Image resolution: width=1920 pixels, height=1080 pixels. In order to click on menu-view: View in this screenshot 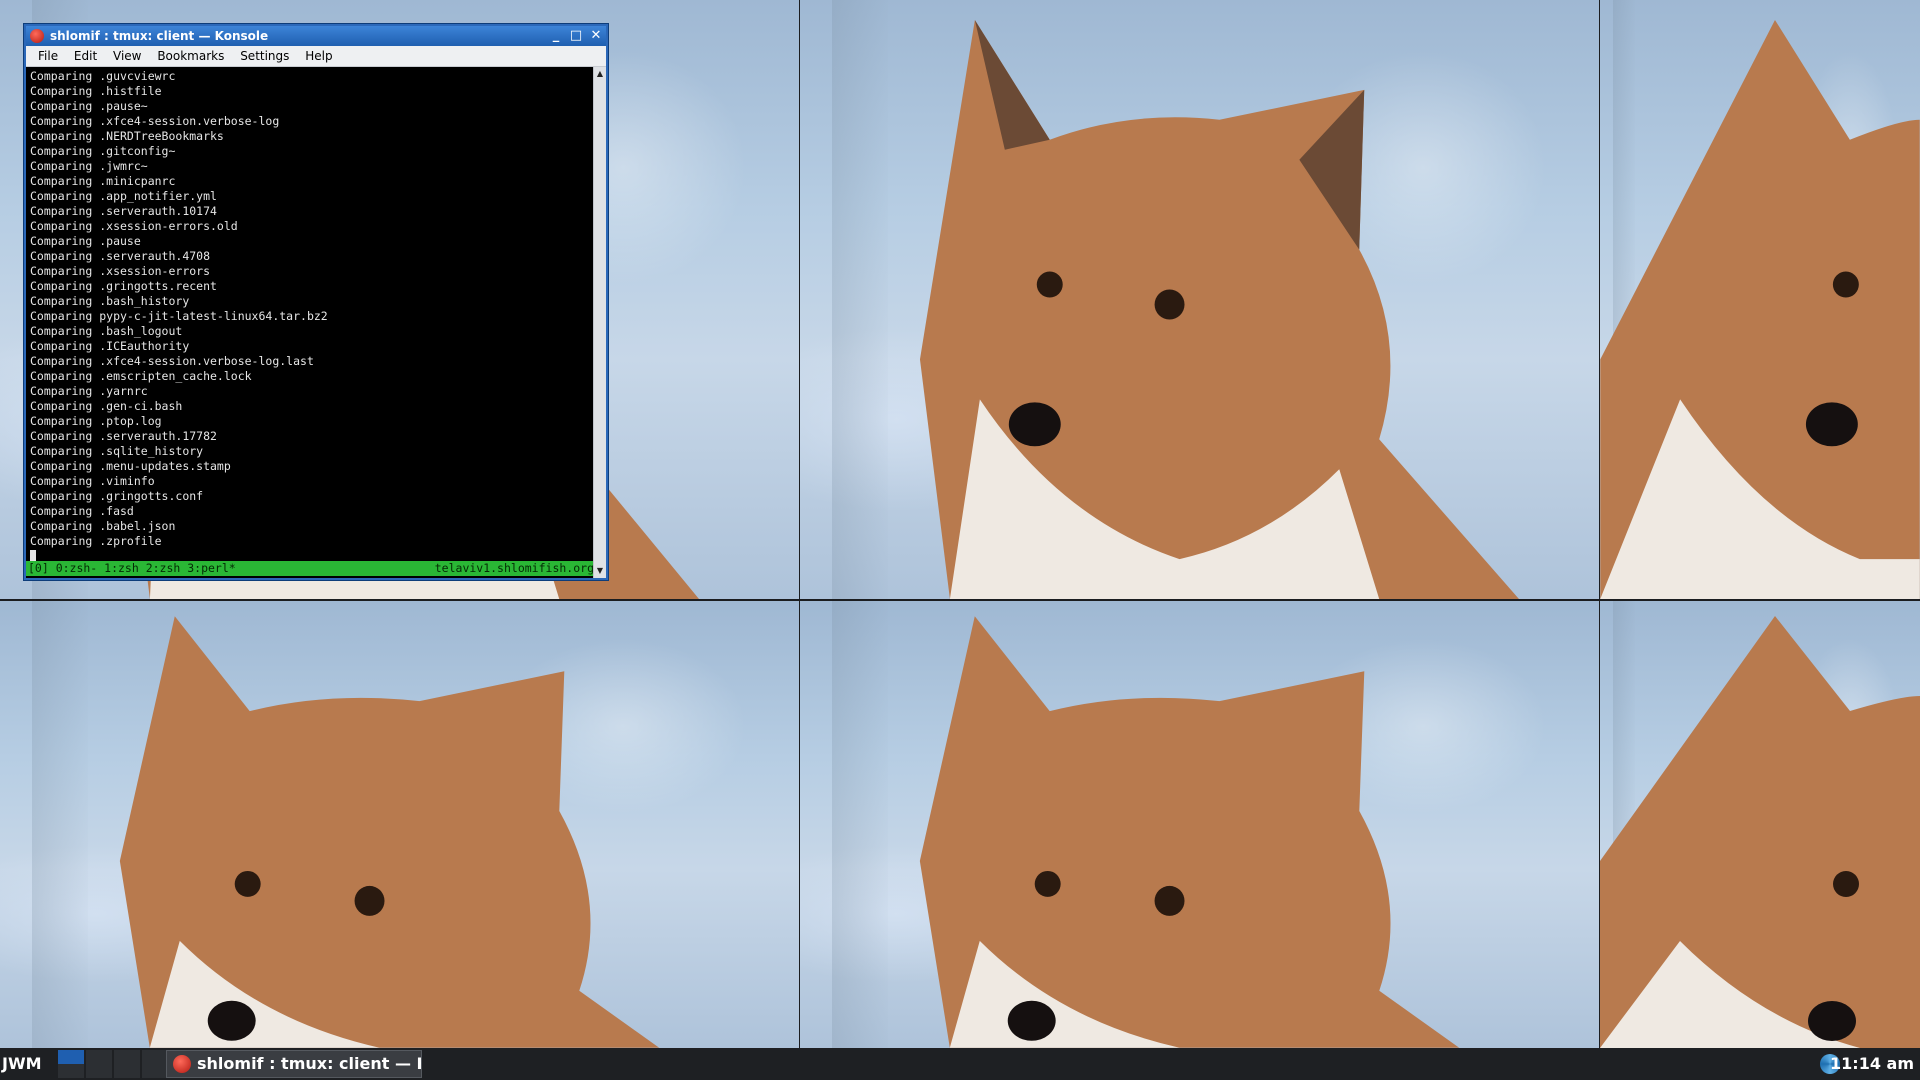, I will do `click(127, 56)`.